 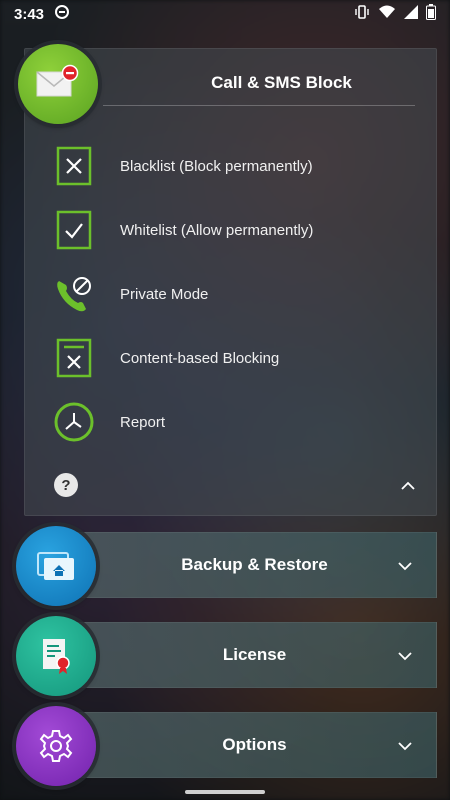 What do you see at coordinates (74, 358) in the screenshot?
I see `content-block-icon` at bounding box center [74, 358].